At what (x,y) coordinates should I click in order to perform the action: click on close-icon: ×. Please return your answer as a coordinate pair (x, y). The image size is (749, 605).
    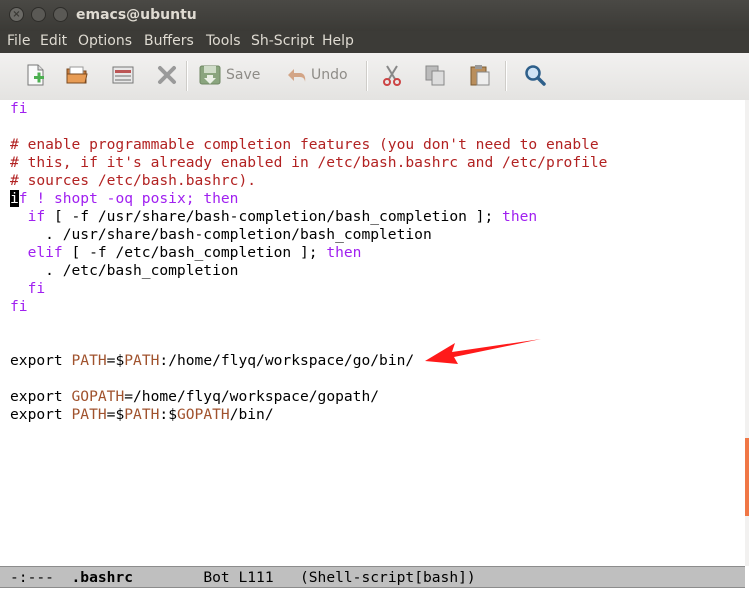
    Looking at the image, I should click on (16, 14).